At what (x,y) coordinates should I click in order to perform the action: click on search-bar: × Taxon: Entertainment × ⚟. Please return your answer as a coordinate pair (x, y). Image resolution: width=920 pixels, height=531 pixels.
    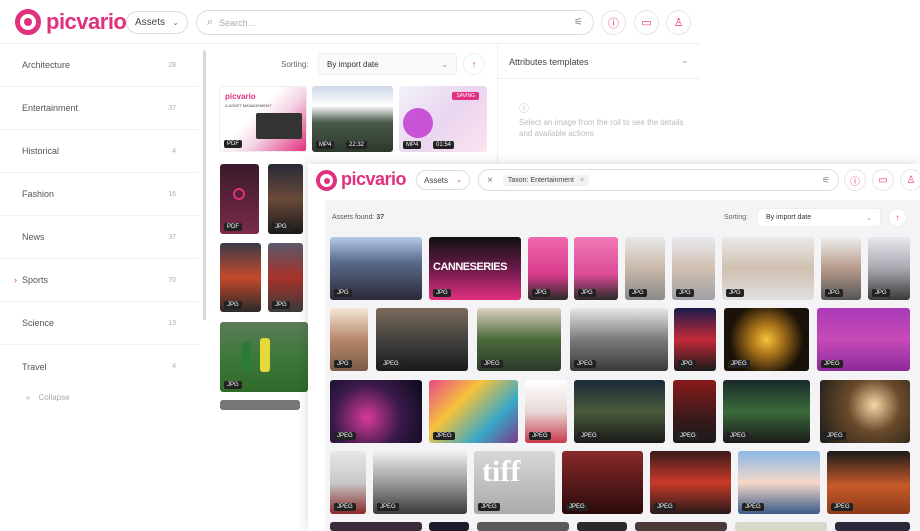
    Looking at the image, I should click on (658, 180).